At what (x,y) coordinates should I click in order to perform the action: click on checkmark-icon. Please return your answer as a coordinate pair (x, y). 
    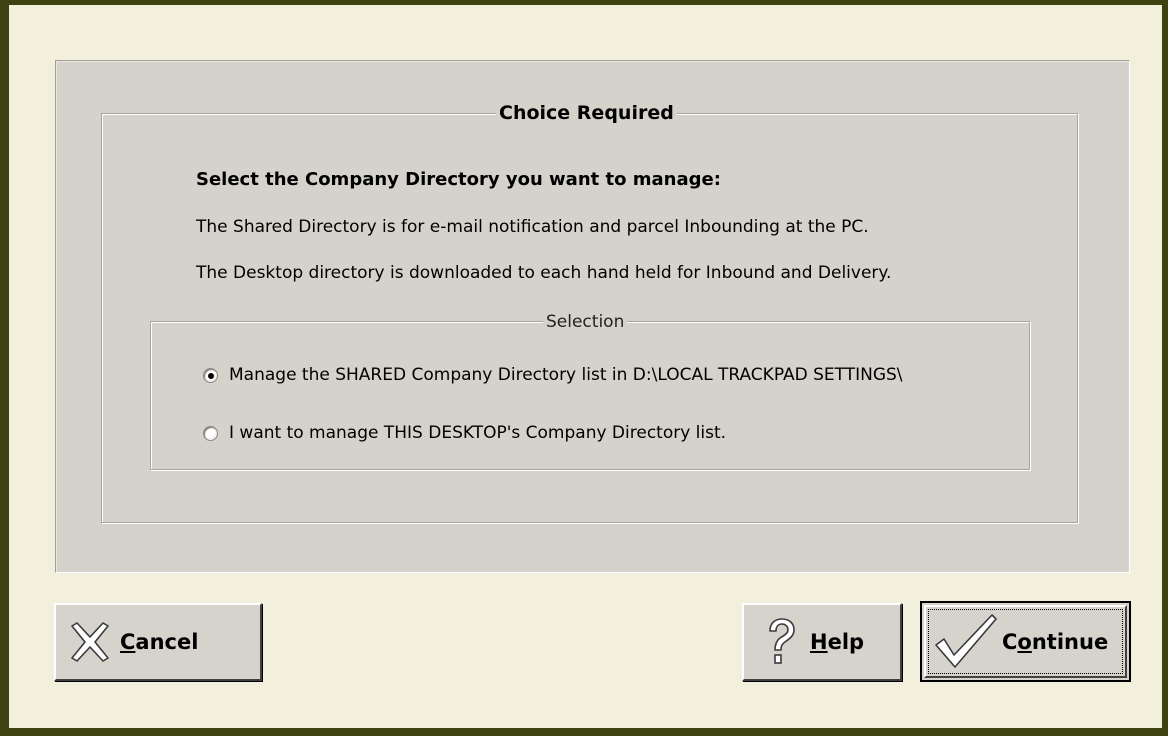
    Looking at the image, I should click on (966, 640).